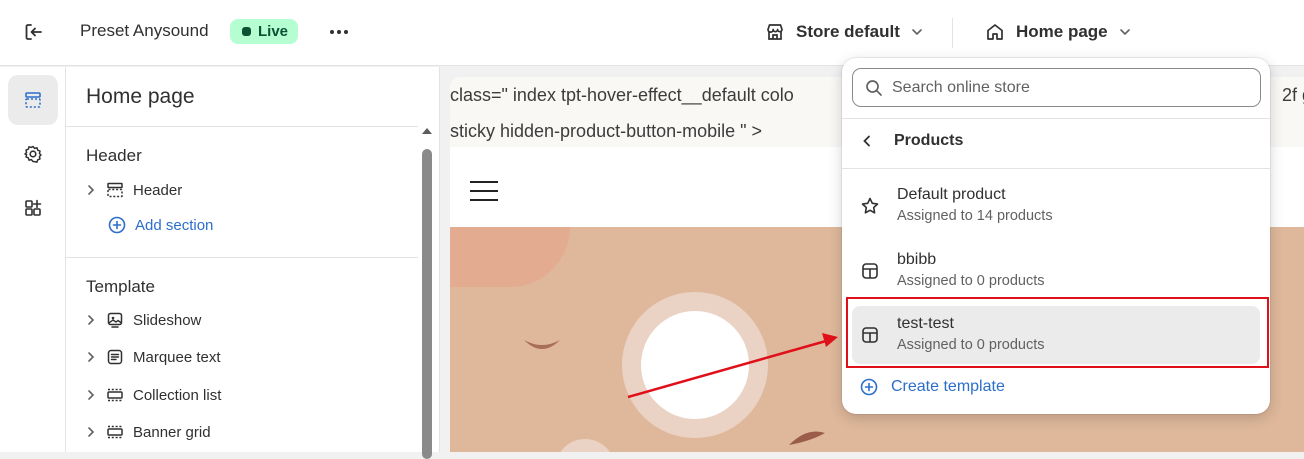  Describe the element at coordinates (34, 32) in the screenshot. I see `exit-icon` at that location.